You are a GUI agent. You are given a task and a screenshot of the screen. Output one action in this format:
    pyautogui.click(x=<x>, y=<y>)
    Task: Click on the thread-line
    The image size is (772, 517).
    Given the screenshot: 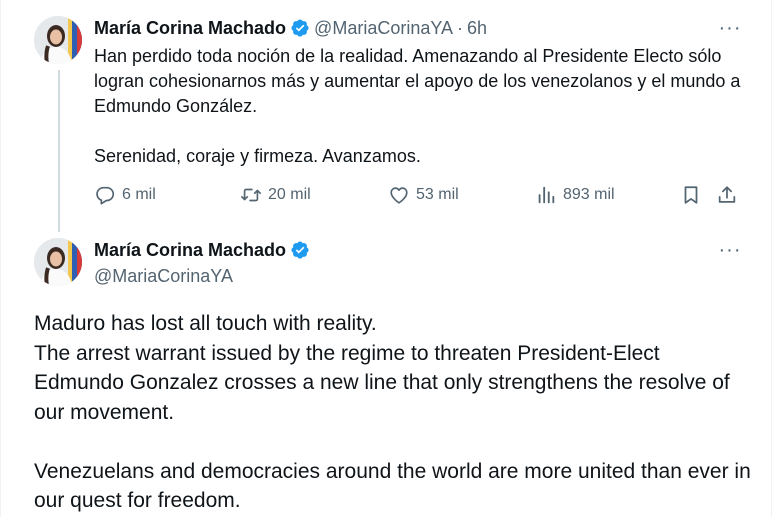 What is the action you would take?
    pyautogui.click(x=59, y=151)
    